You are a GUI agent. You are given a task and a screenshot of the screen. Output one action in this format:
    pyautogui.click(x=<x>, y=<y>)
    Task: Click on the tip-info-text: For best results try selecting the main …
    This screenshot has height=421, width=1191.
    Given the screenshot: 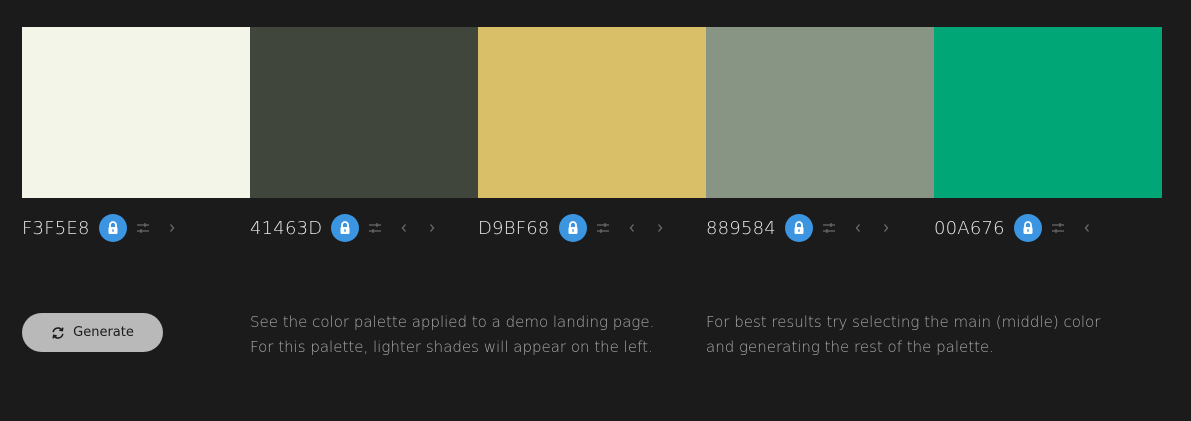 What is the action you would take?
    pyautogui.click(x=903, y=335)
    